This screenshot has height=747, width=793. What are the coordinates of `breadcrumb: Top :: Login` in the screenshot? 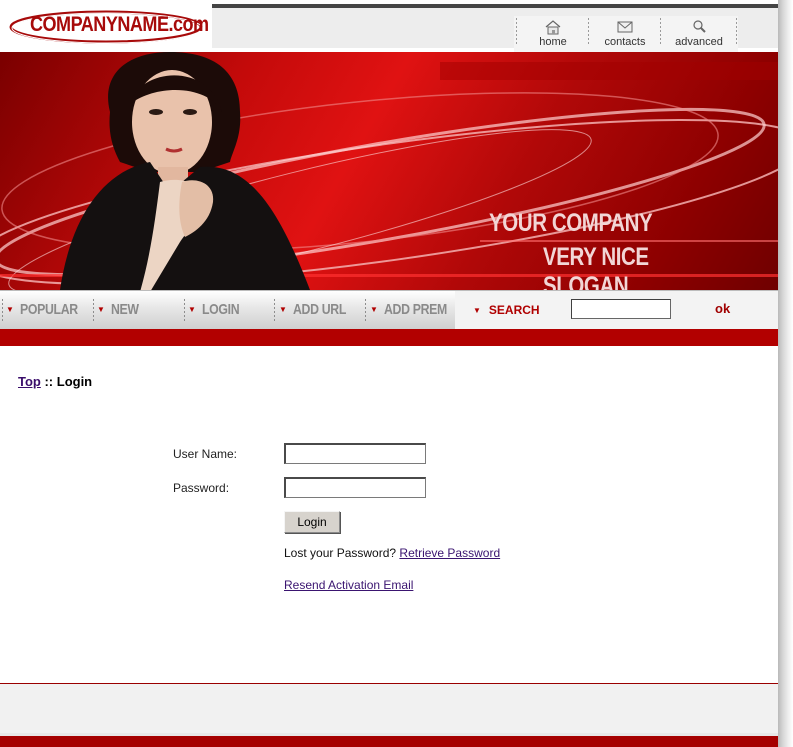 It's located at (55, 381).